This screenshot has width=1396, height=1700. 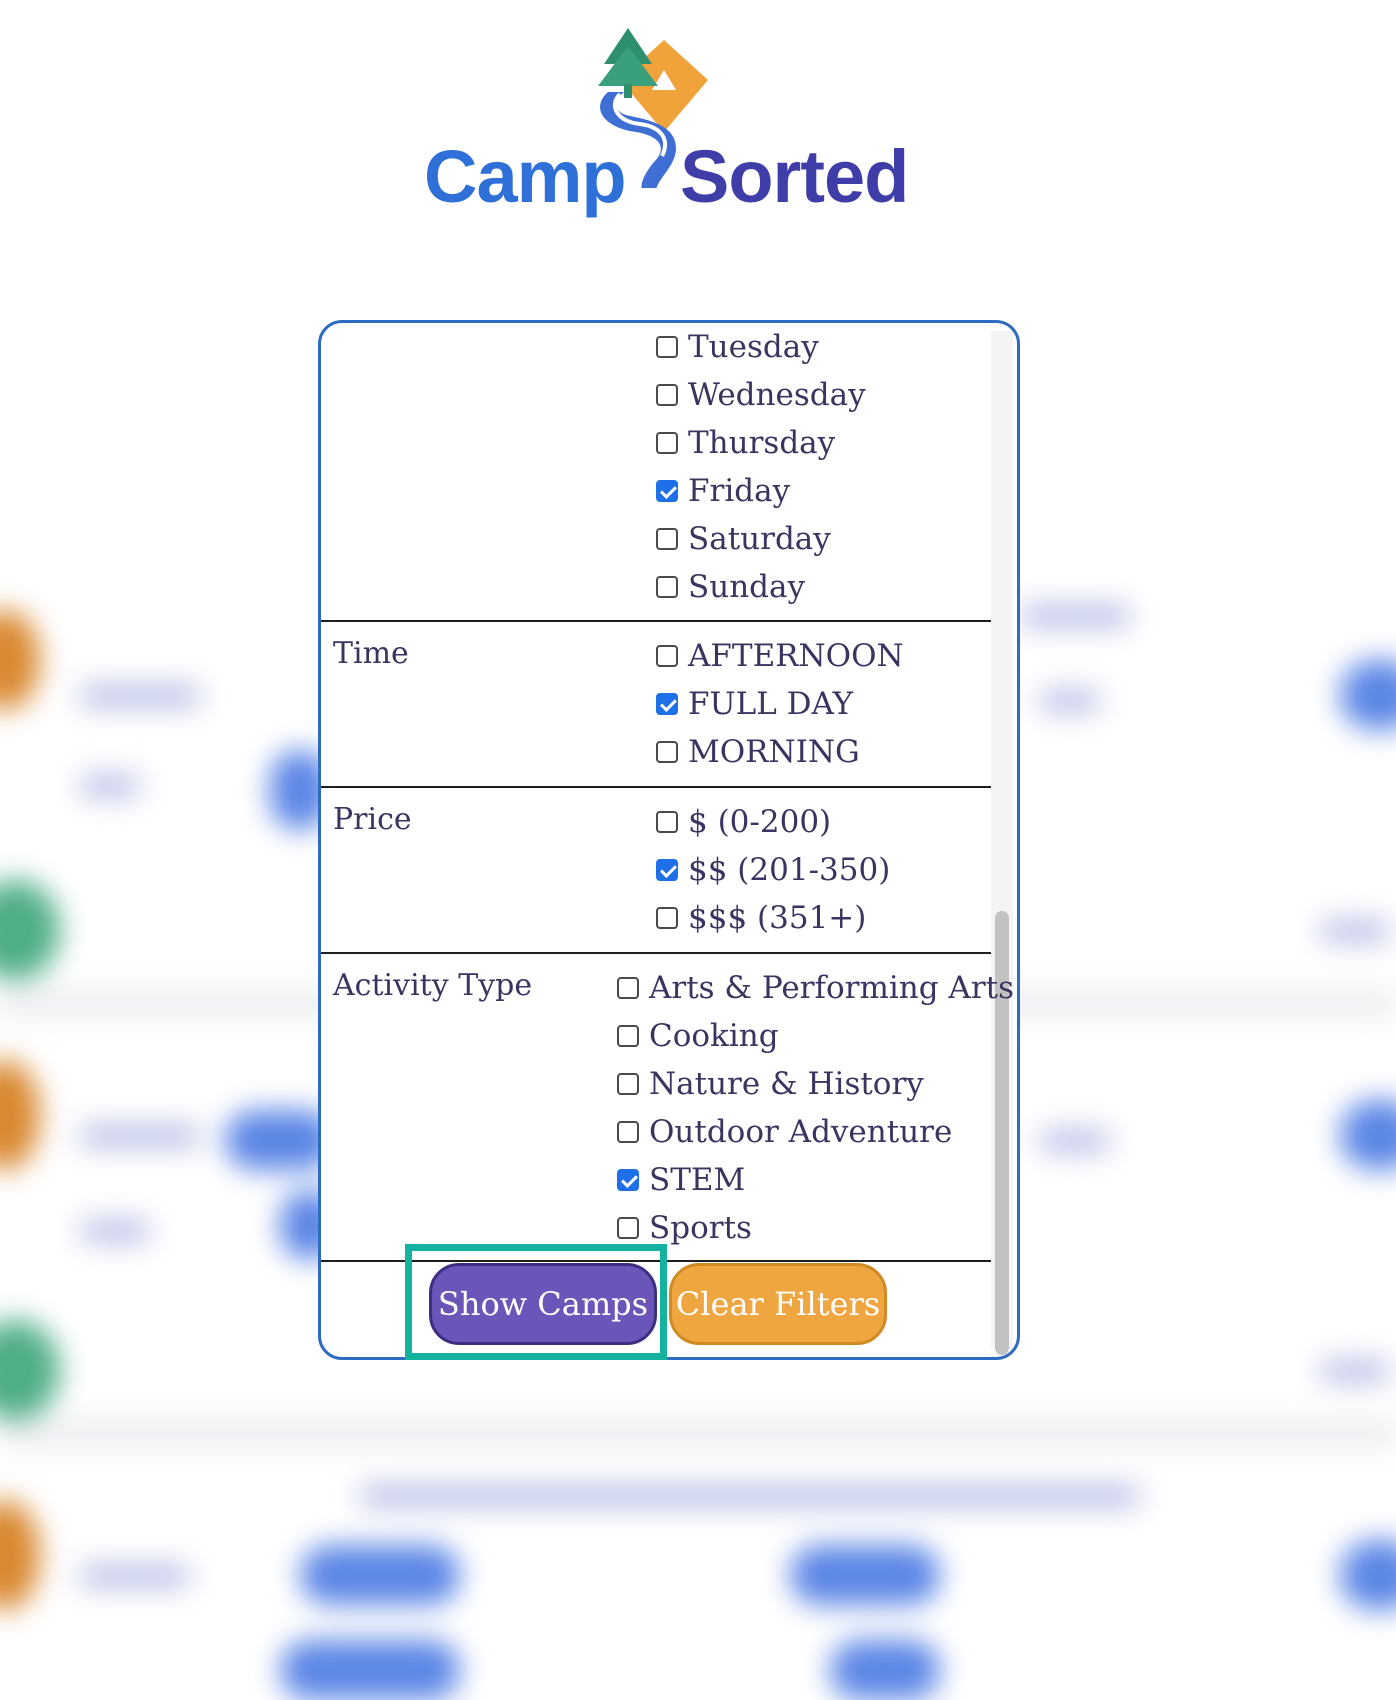 I want to click on logo-text-camp: Camp, so click(x=525, y=176).